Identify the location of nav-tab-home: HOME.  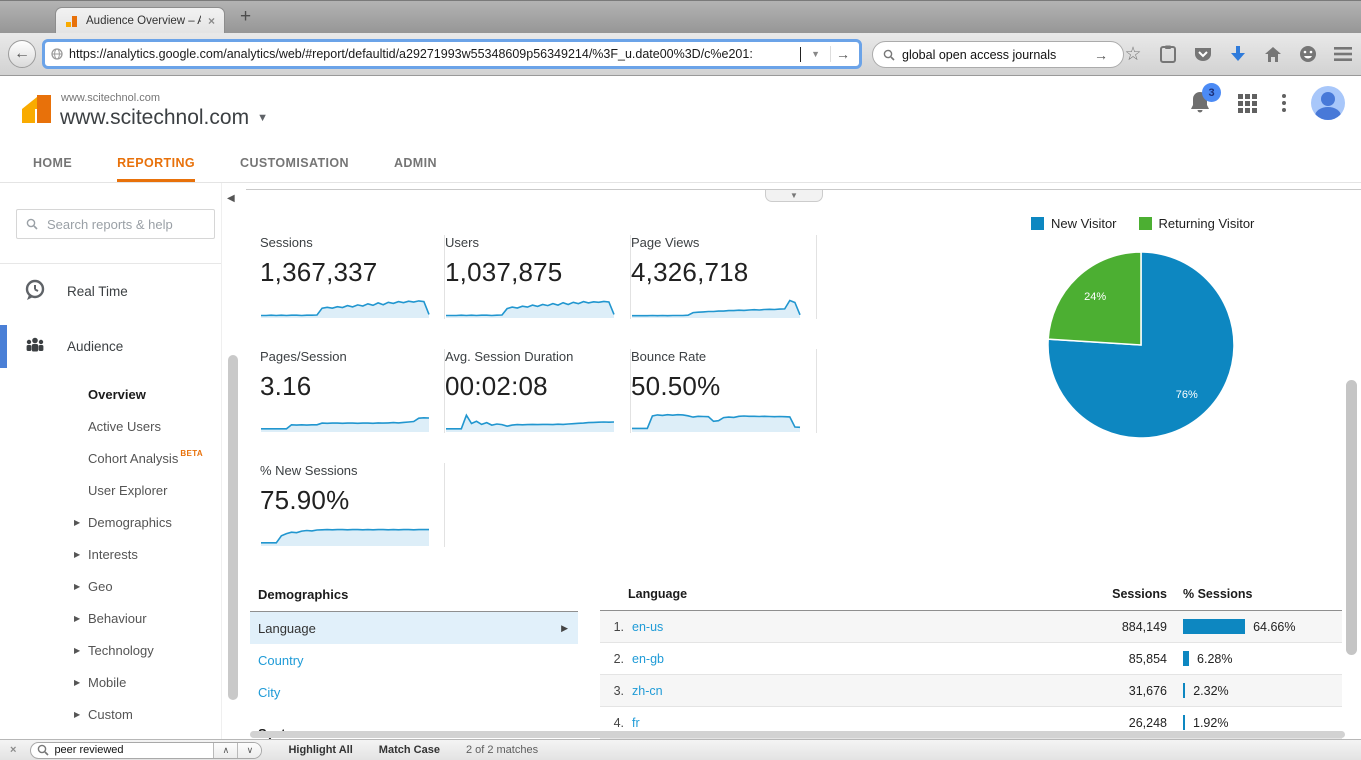
(52, 162).